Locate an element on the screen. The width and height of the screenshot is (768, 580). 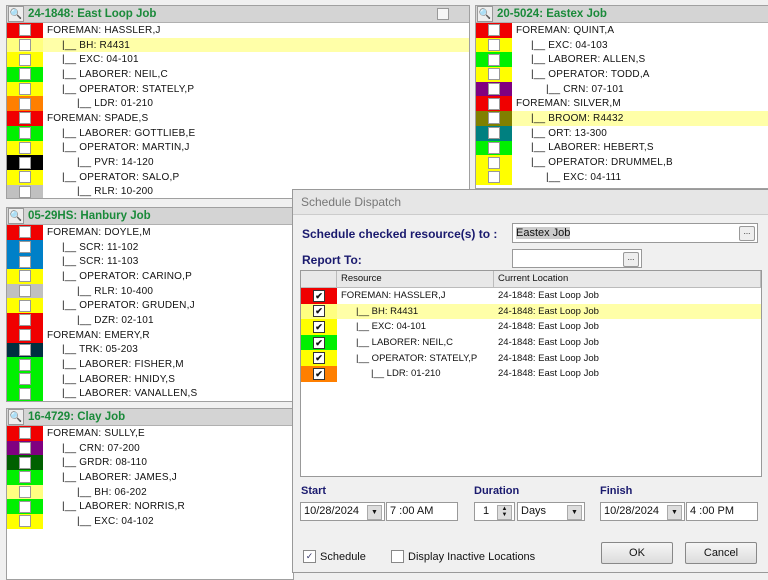
schedule-checkbox-box: ✓ is located at coordinates (309, 556).